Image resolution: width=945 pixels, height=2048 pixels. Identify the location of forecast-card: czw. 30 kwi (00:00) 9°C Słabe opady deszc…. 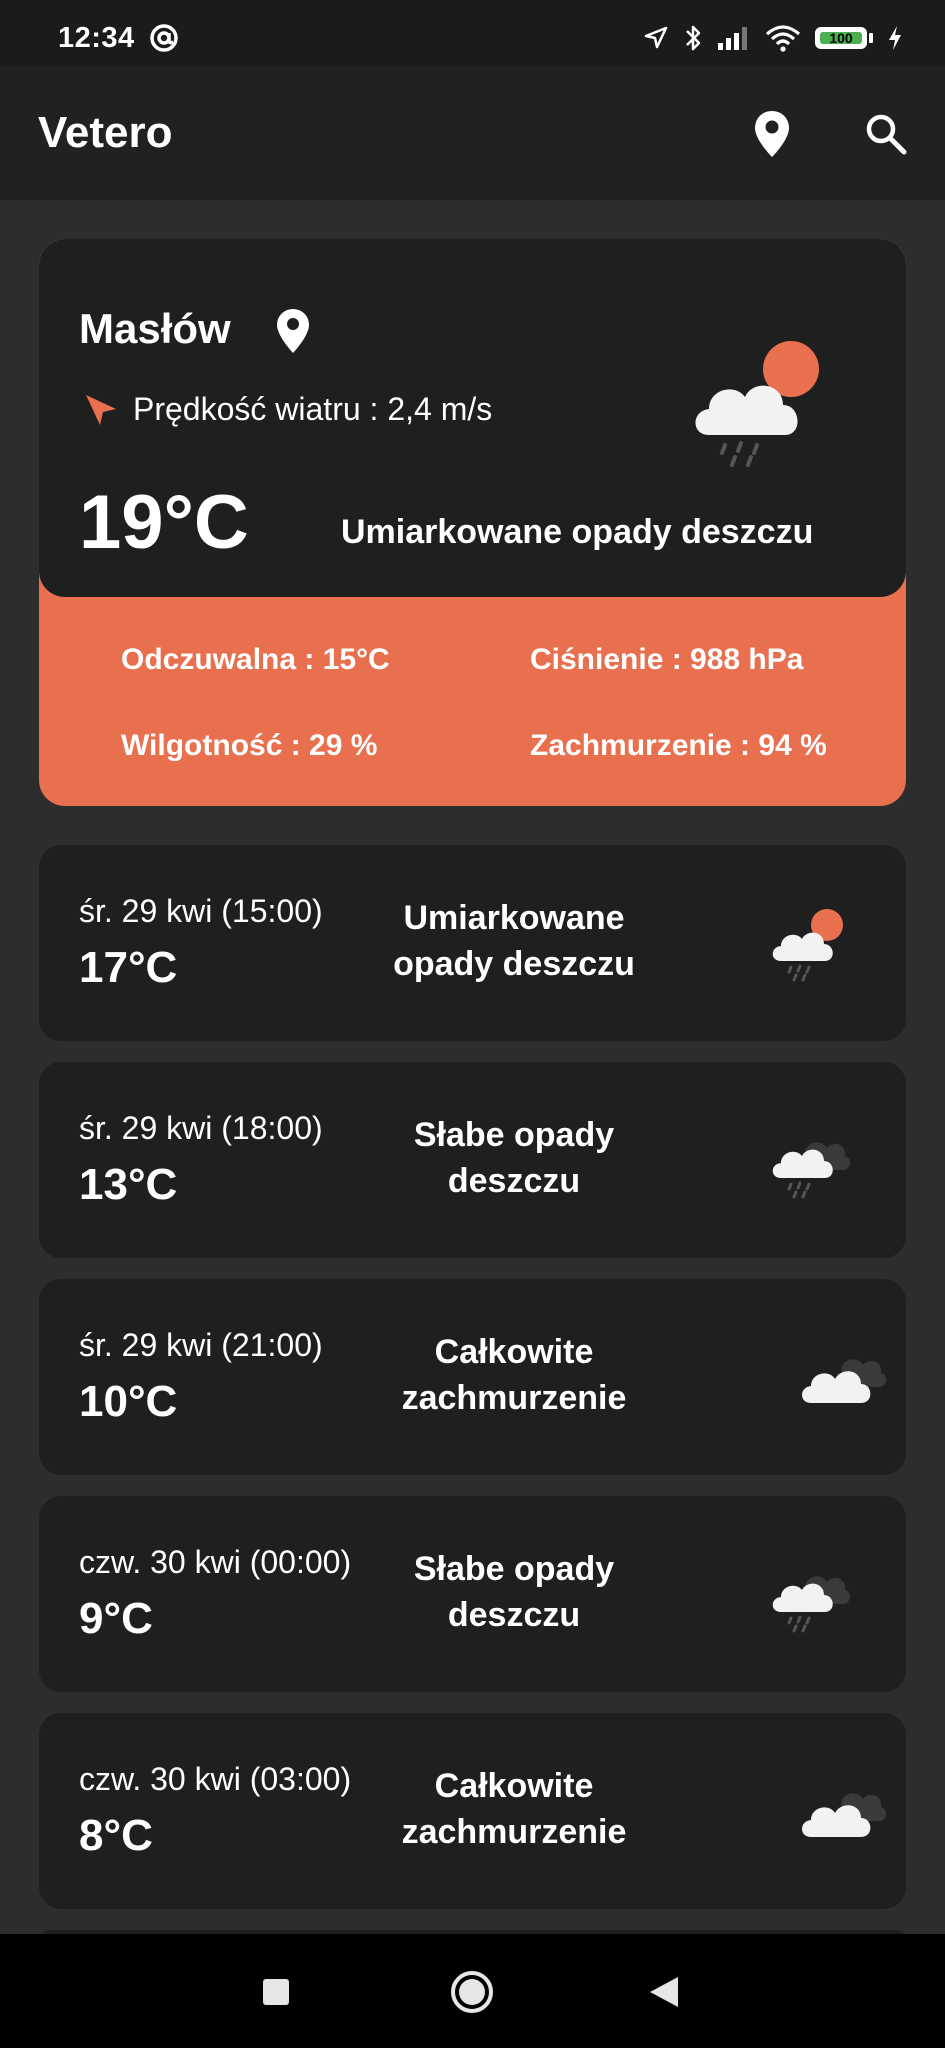
(472, 1594).